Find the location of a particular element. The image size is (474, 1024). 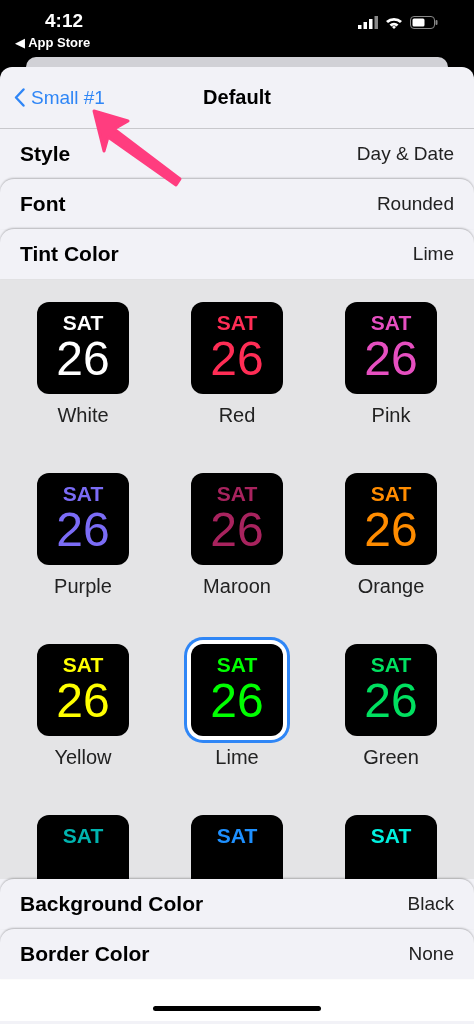

setting-value: None is located at coordinates (431, 954).